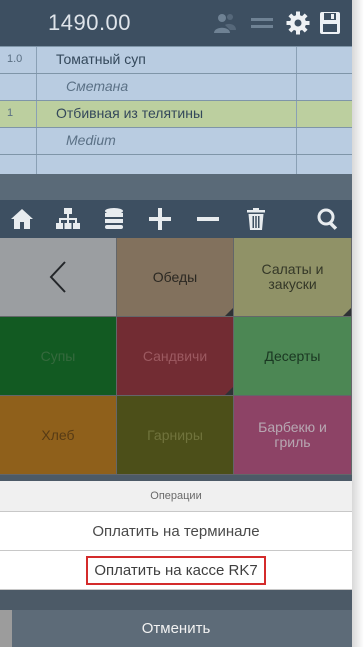  I want to click on order-empty-row, so click(176, 164).